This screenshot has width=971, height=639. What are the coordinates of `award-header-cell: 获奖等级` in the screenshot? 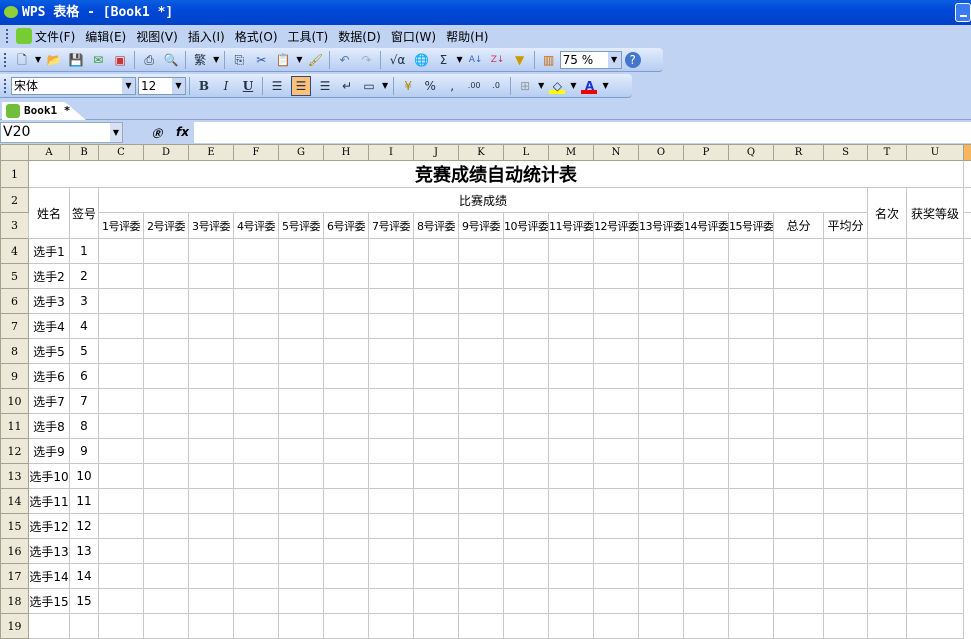 It's located at (935, 213).